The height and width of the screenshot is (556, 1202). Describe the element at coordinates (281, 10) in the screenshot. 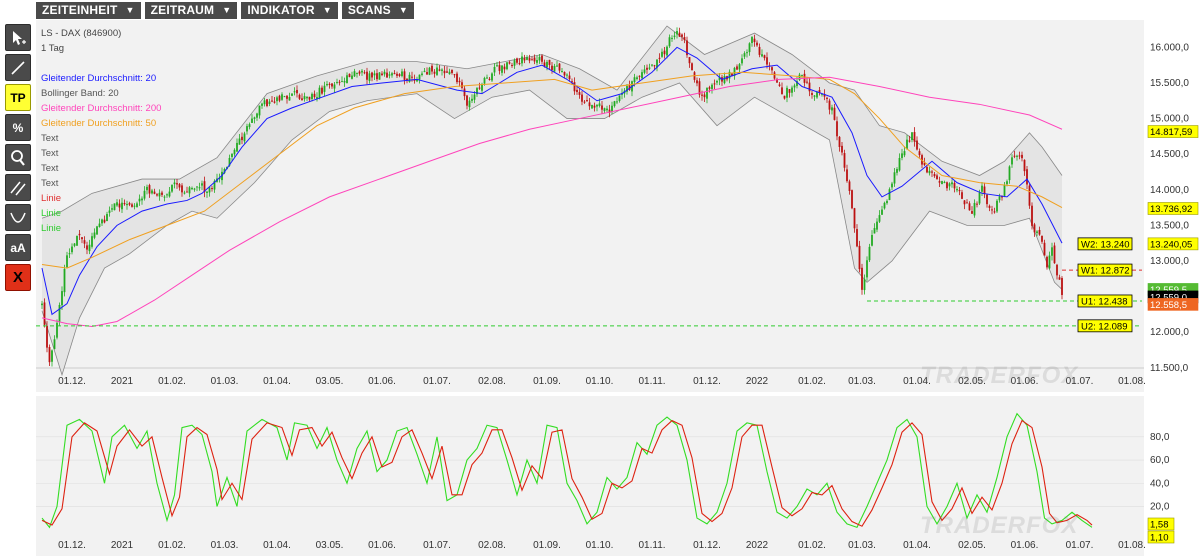

I see `menu-label: INDIKATOR` at that location.